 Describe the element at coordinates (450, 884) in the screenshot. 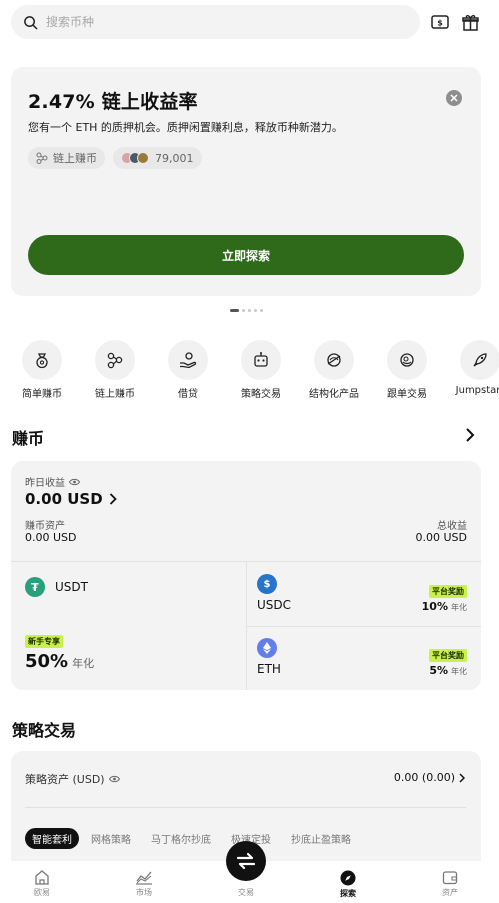

I see `nav-assets: 资产` at that location.